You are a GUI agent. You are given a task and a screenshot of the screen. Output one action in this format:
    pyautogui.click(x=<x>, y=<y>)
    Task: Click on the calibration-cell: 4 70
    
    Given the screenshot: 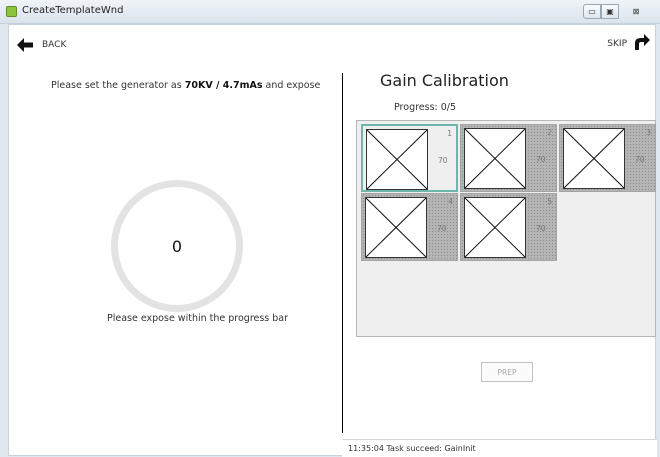 What is the action you would take?
    pyautogui.click(x=409, y=227)
    